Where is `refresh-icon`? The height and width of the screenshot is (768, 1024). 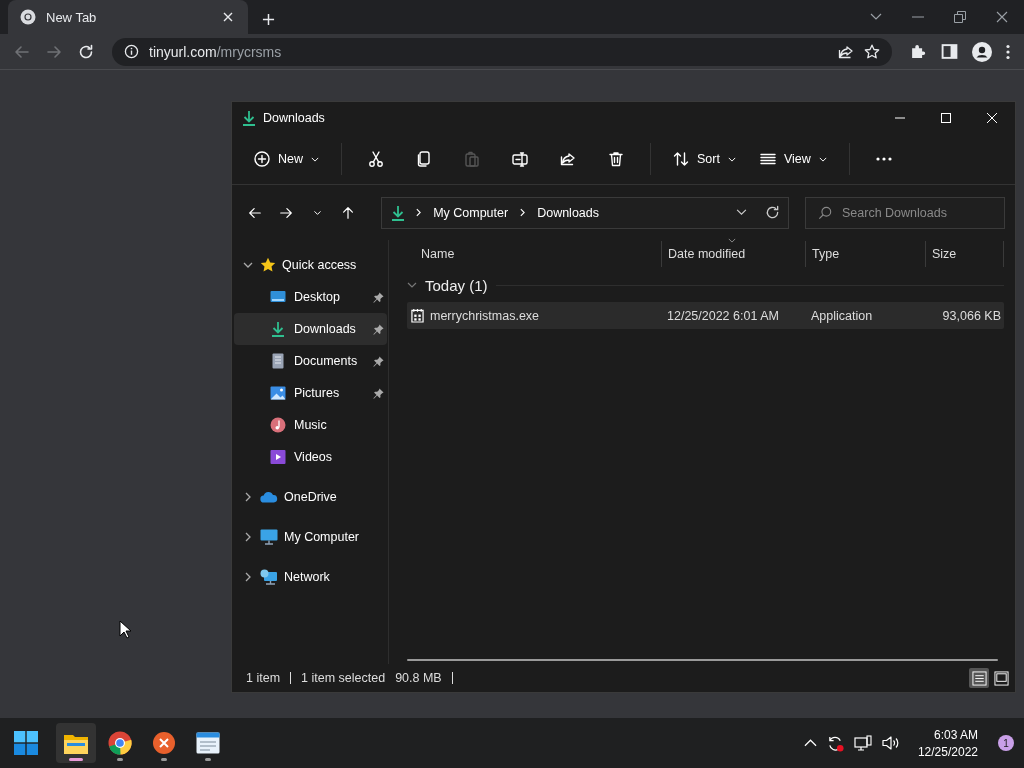
refresh-icon is located at coordinates (772, 212).